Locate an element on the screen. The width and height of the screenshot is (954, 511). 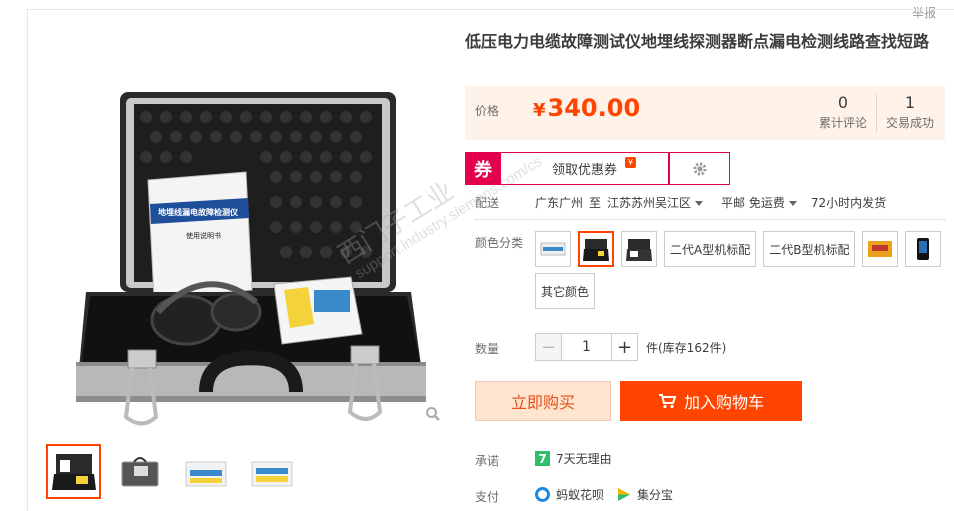
transaction-count-label: 交易成功 is located at coordinates (909, 123).